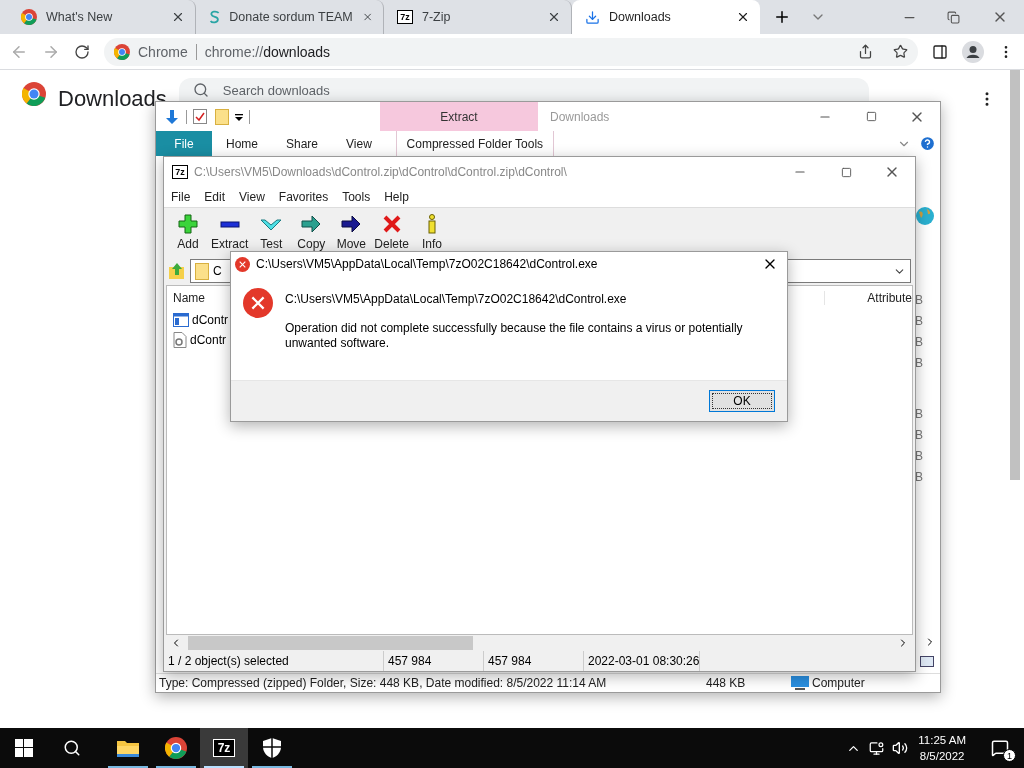 Image resolution: width=1024 pixels, height=768 pixels. I want to click on menu-item: Help, so click(396, 197).